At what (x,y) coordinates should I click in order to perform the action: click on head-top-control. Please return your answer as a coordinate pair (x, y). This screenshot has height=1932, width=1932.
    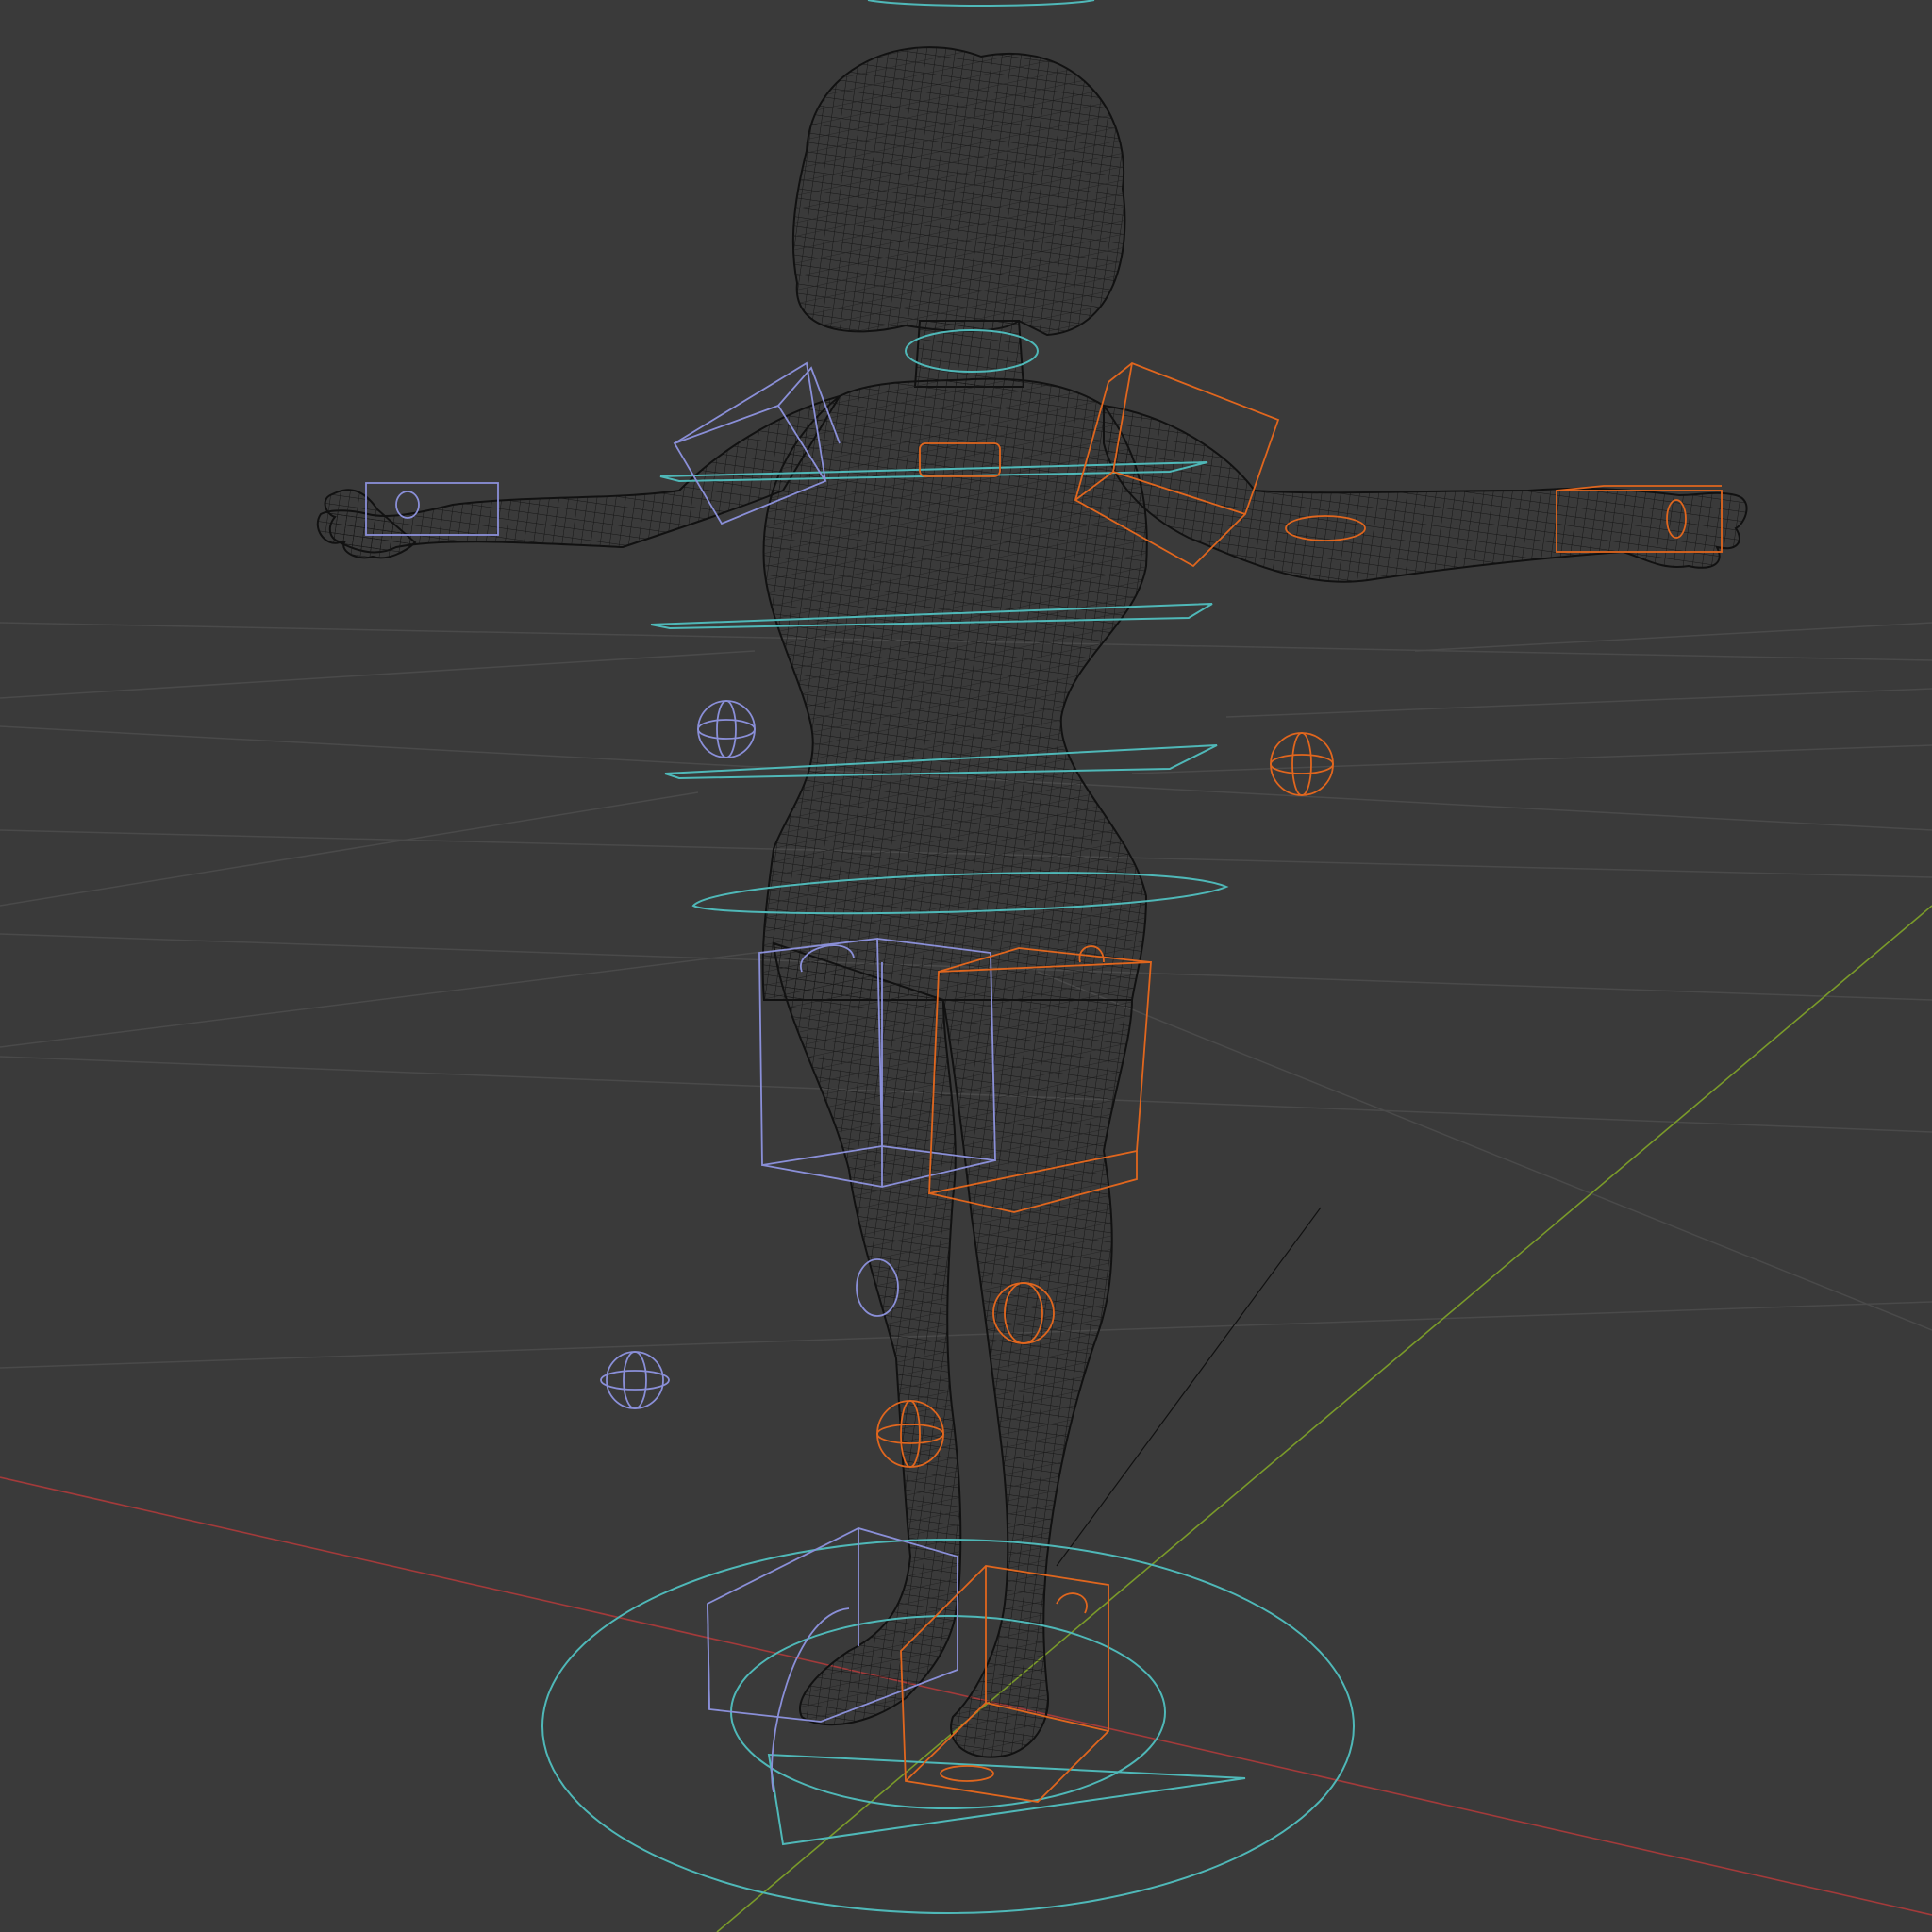
    Looking at the image, I should click on (981, 4).